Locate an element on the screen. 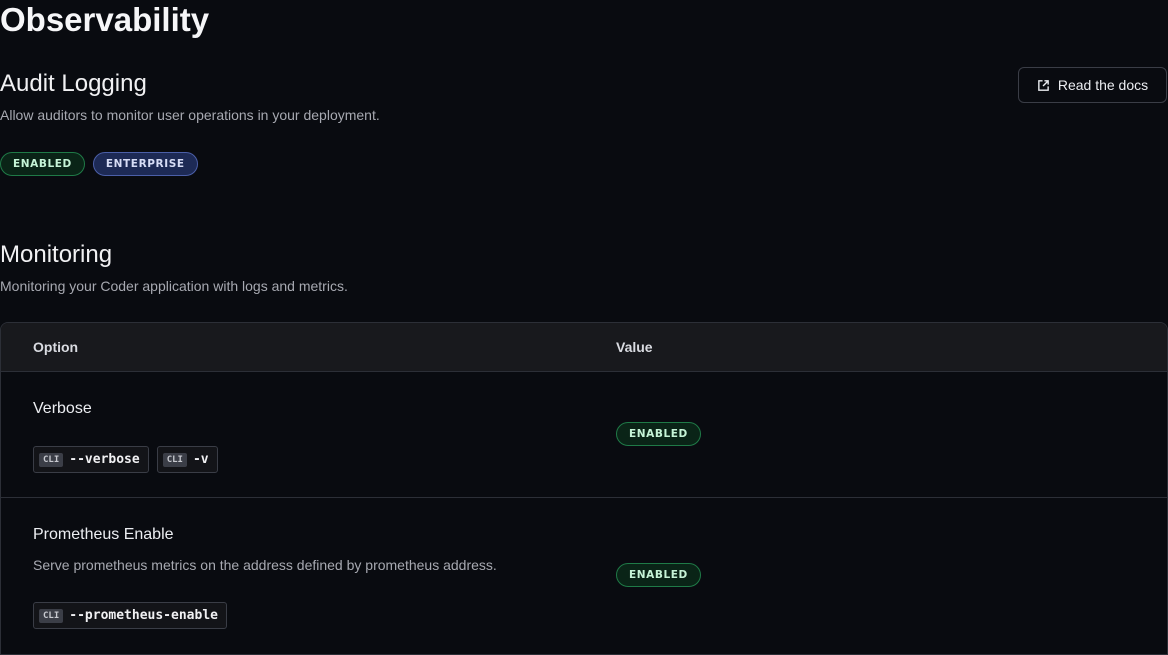 The width and height of the screenshot is (1168, 655). value-column-header: Value is located at coordinates (634, 347).